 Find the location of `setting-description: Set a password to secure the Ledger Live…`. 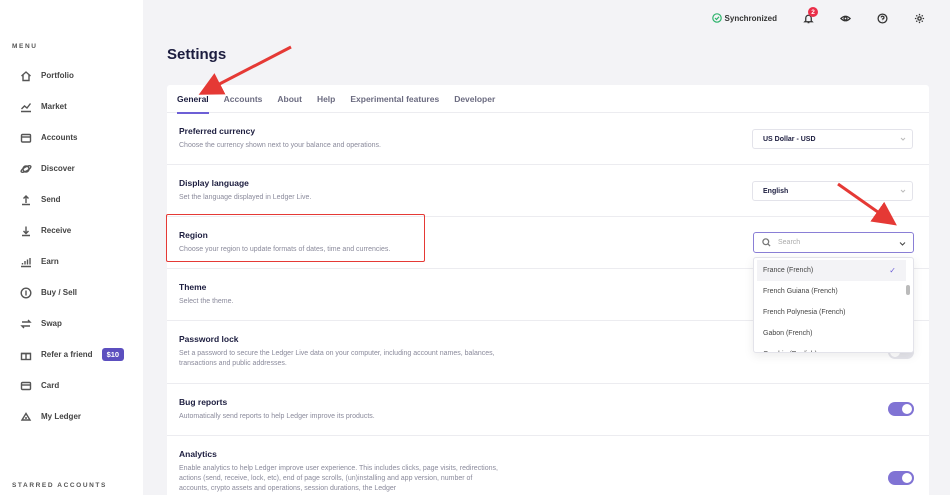

setting-description: Set a password to secure the Ledger Live… is located at coordinates (337, 358).